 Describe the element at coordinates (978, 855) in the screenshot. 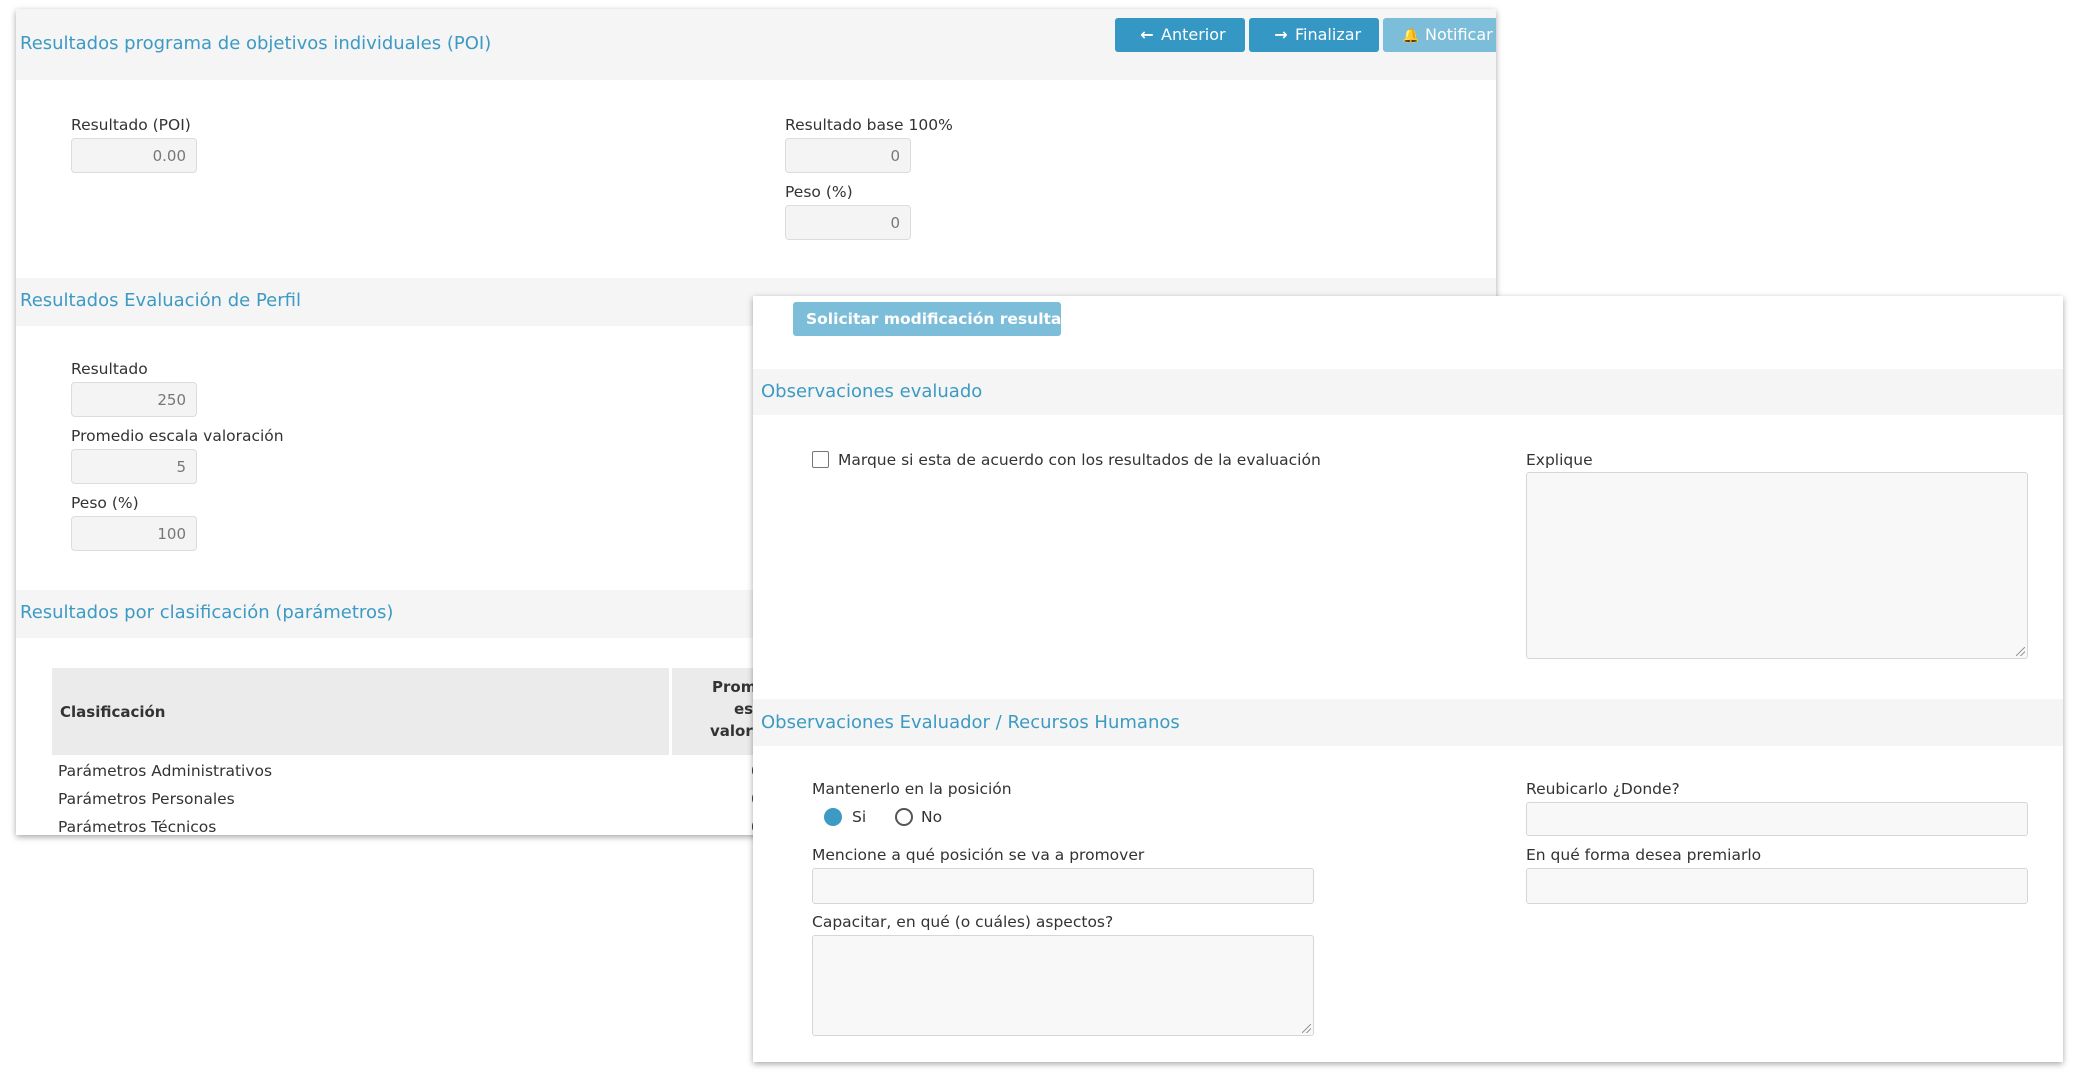

I see `promote-label: Mencione a qué posición se va a promover` at that location.